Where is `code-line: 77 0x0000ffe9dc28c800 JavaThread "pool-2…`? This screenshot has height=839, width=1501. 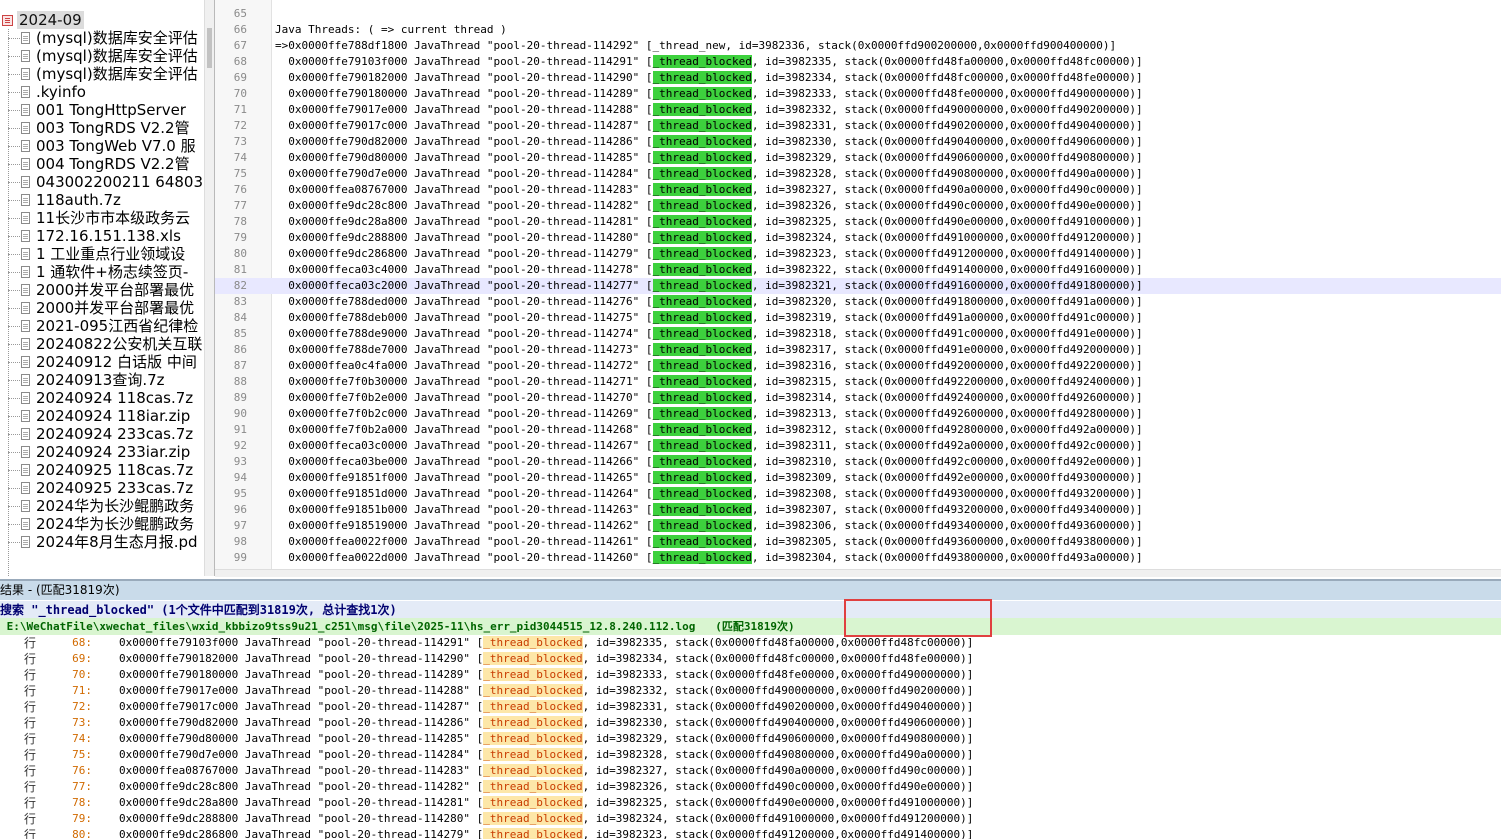 code-line: 77 0x0000ffe9dc28c800 JavaThread "pool-2… is located at coordinates (858, 206).